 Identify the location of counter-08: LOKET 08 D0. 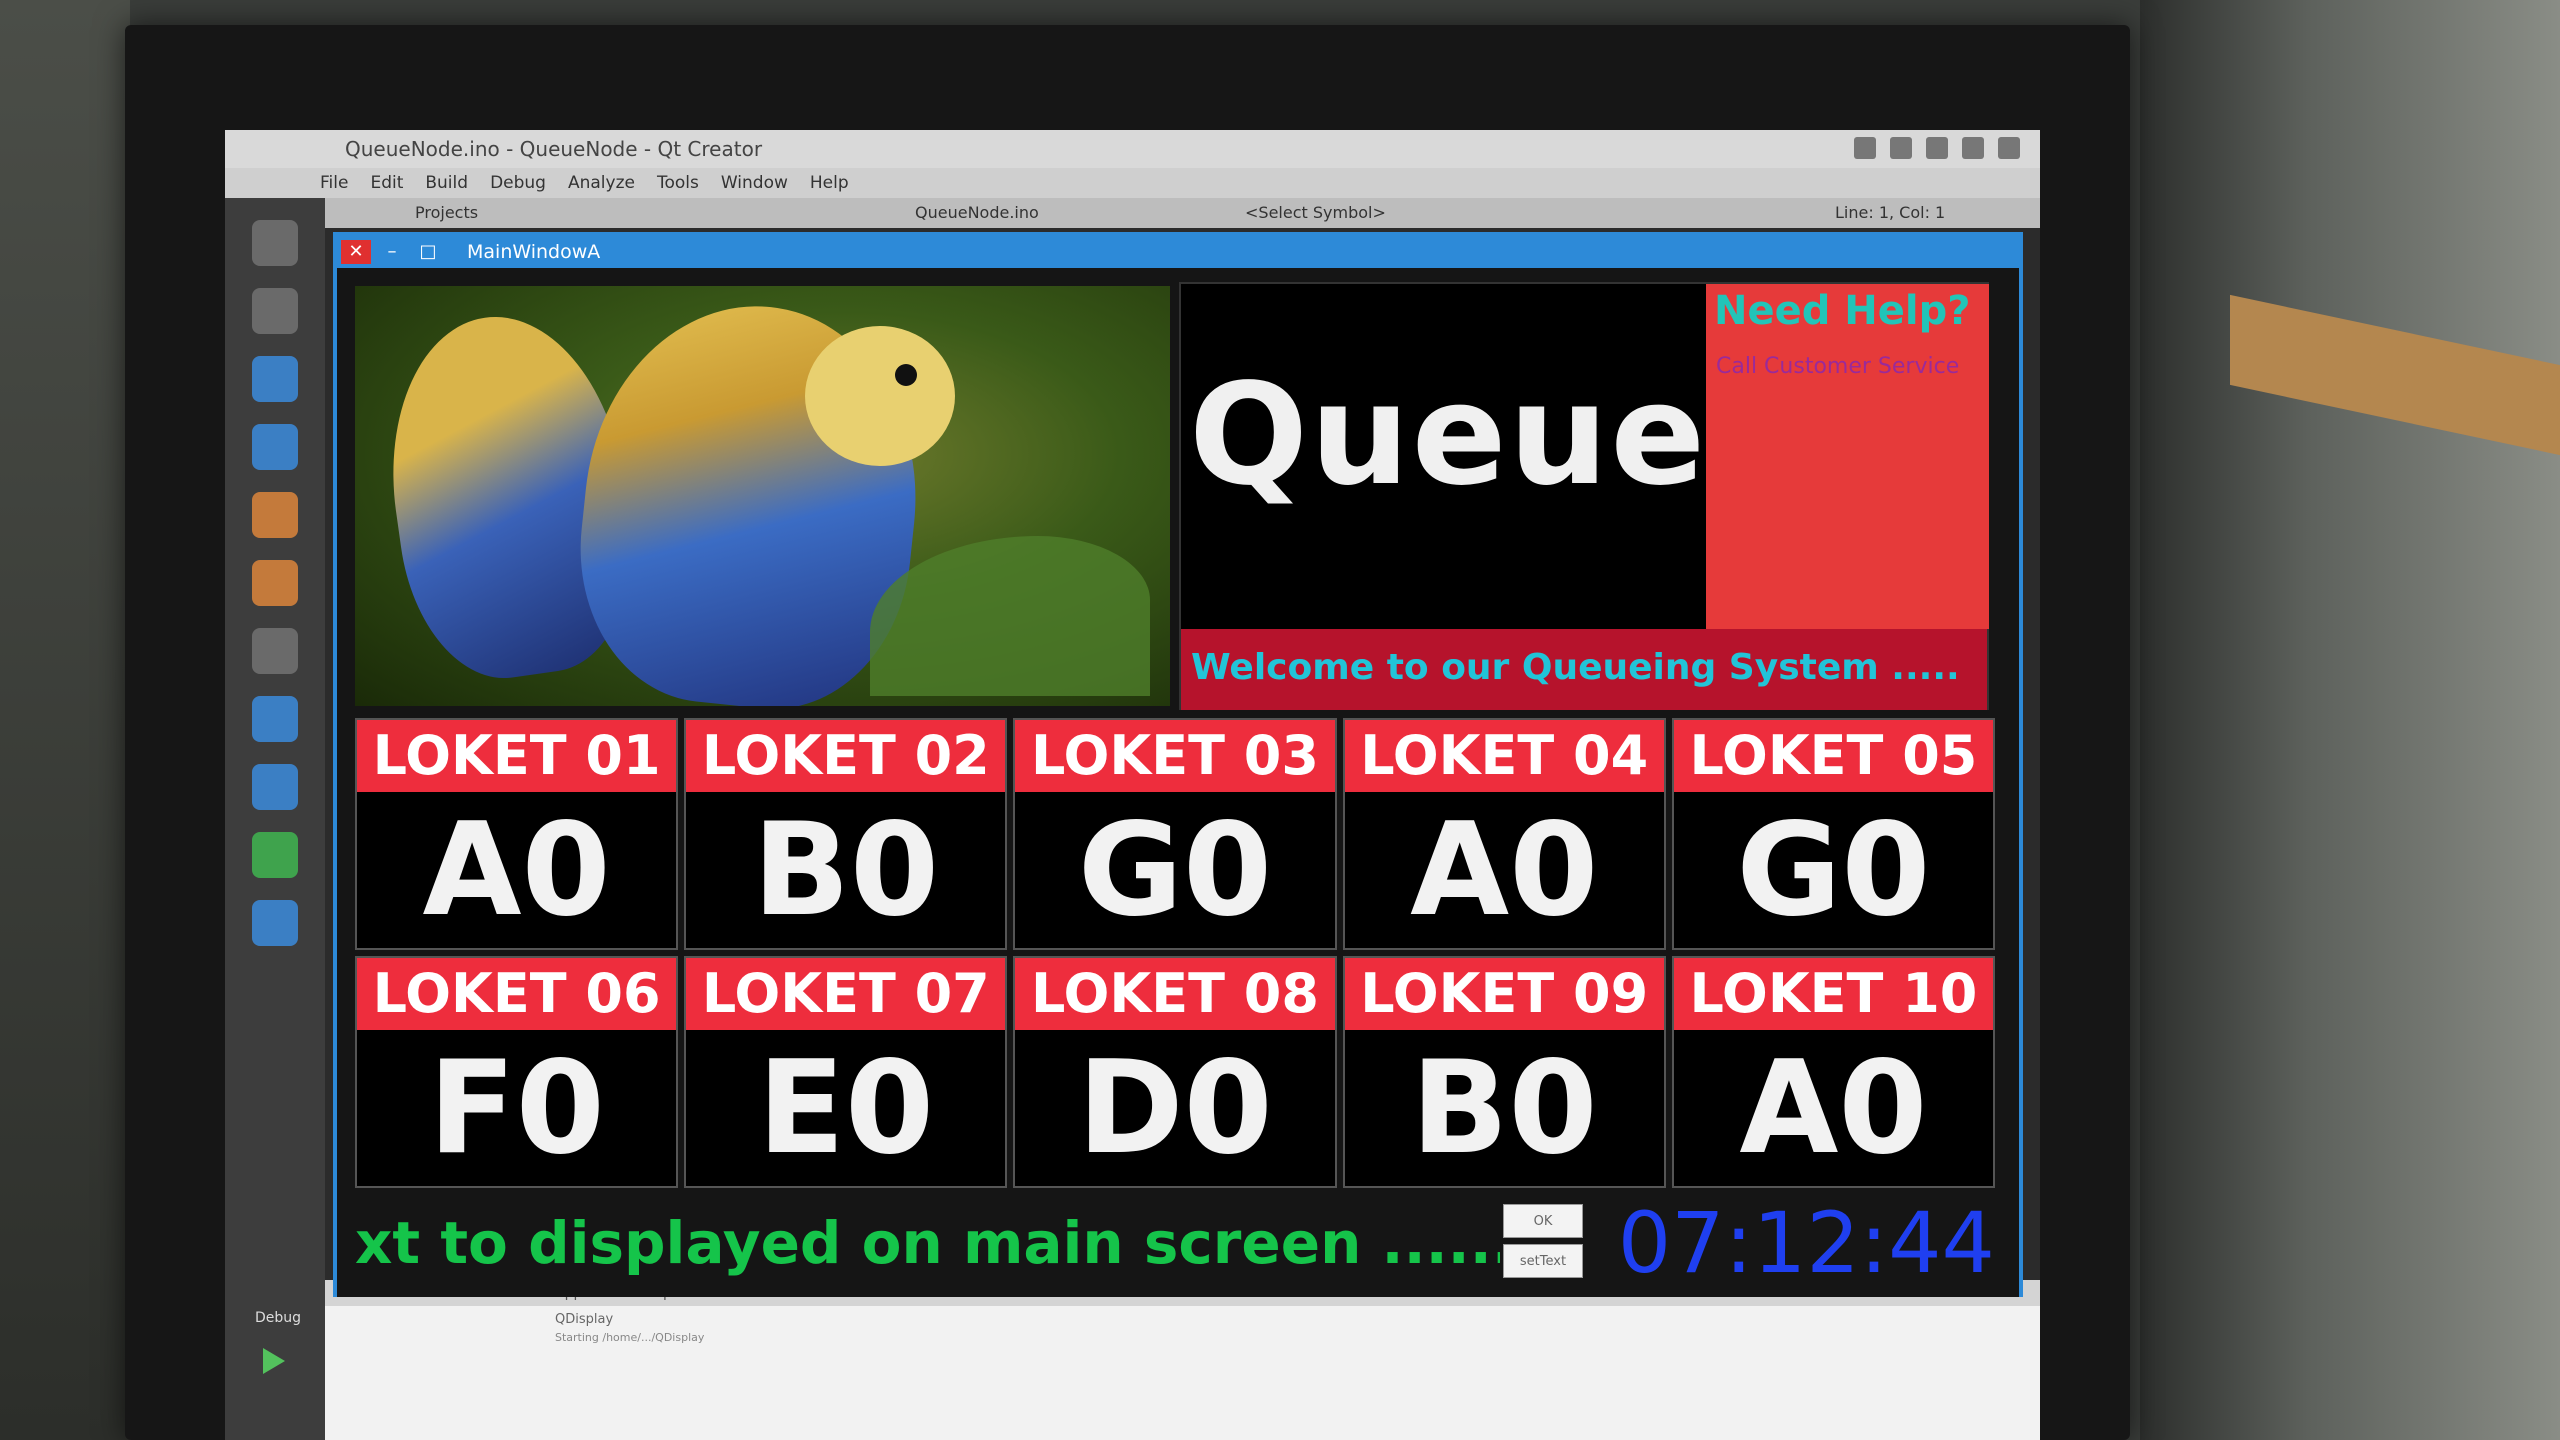
(1175, 1072).